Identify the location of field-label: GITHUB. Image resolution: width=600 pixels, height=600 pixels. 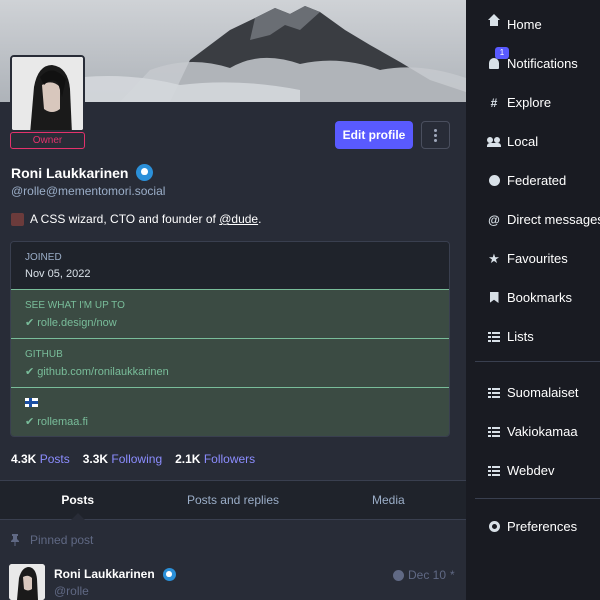
(44, 354).